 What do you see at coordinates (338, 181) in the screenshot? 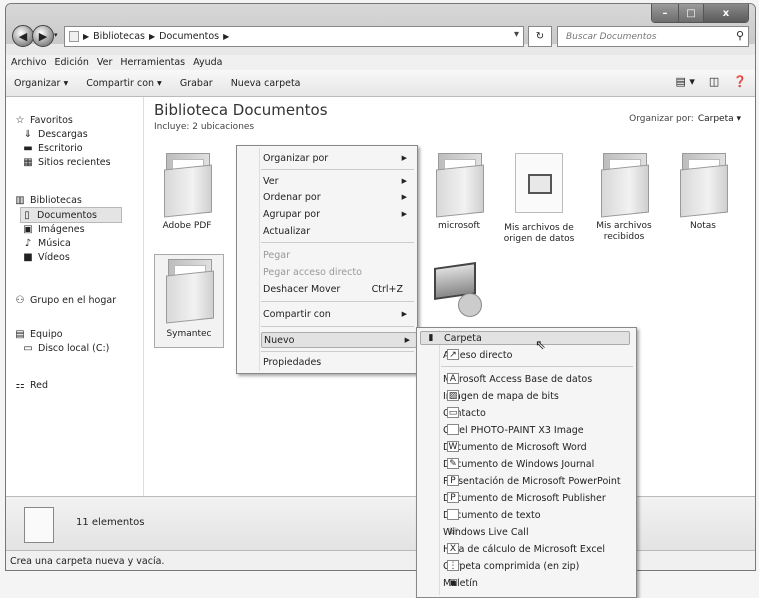
I see `ctx-view: Ver ▶` at bounding box center [338, 181].